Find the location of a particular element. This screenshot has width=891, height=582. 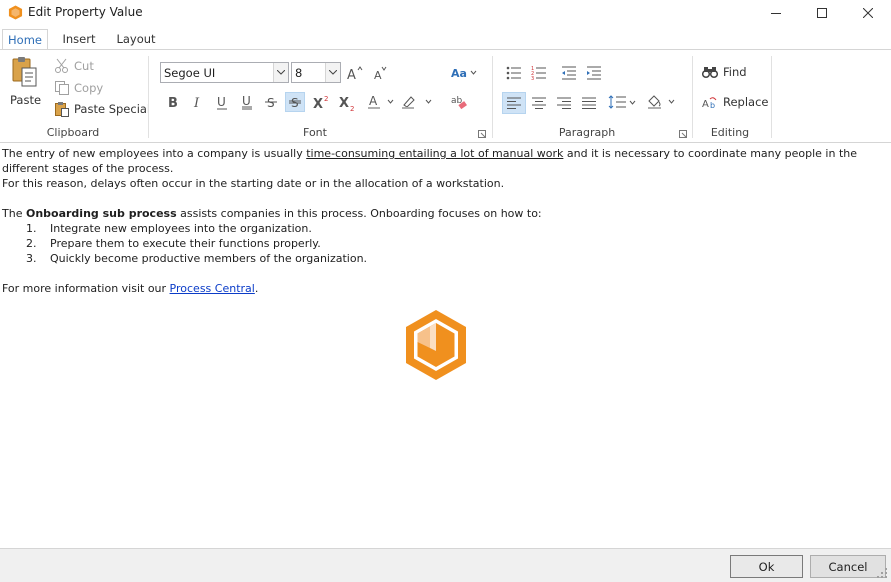

justify-button is located at coordinates (589, 103).